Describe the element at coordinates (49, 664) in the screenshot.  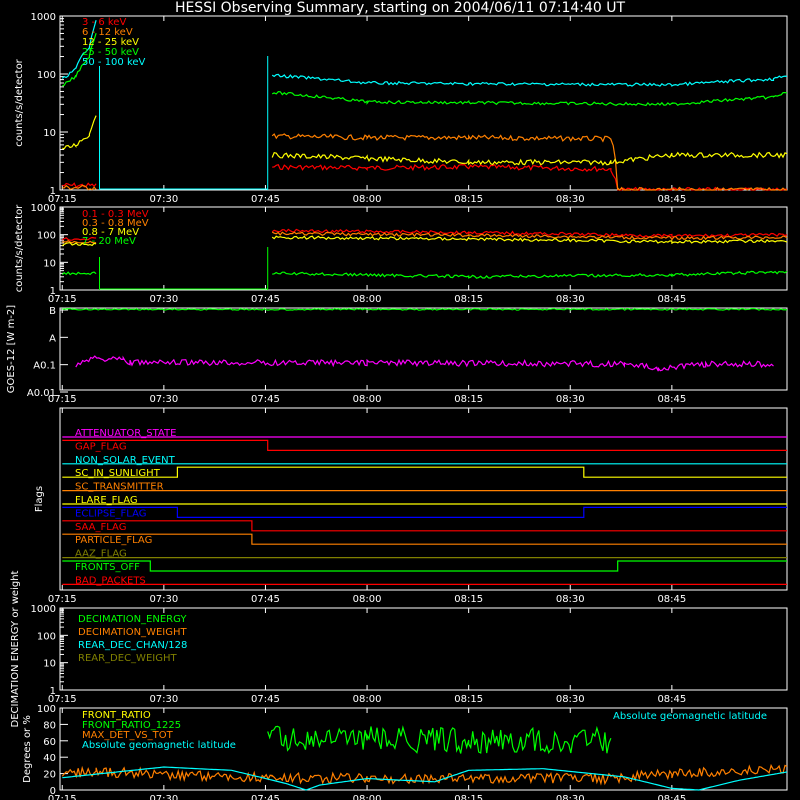
I see `panel5-y-tick-label: 10` at that location.